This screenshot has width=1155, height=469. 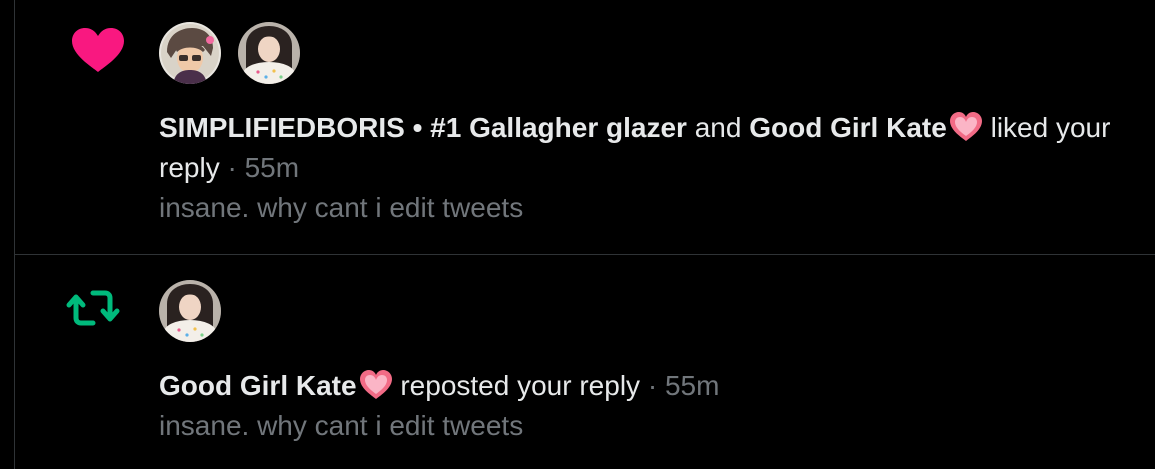 I want to click on repost-icon, so click(x=93, y=308).